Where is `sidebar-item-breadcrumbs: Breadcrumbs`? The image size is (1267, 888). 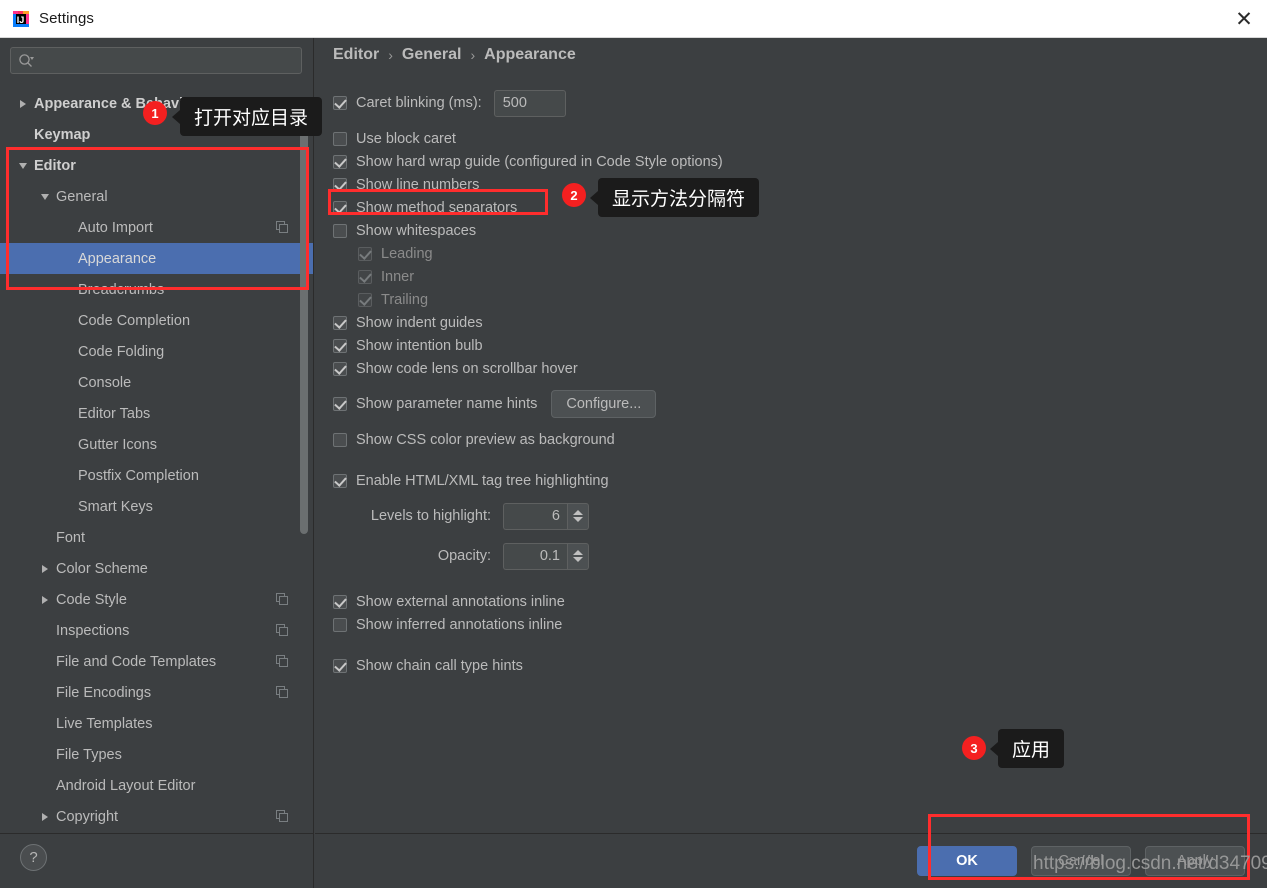 sidebar-item-breadcrumbs: Breadcrumbs is located at coordinates (156, 289).